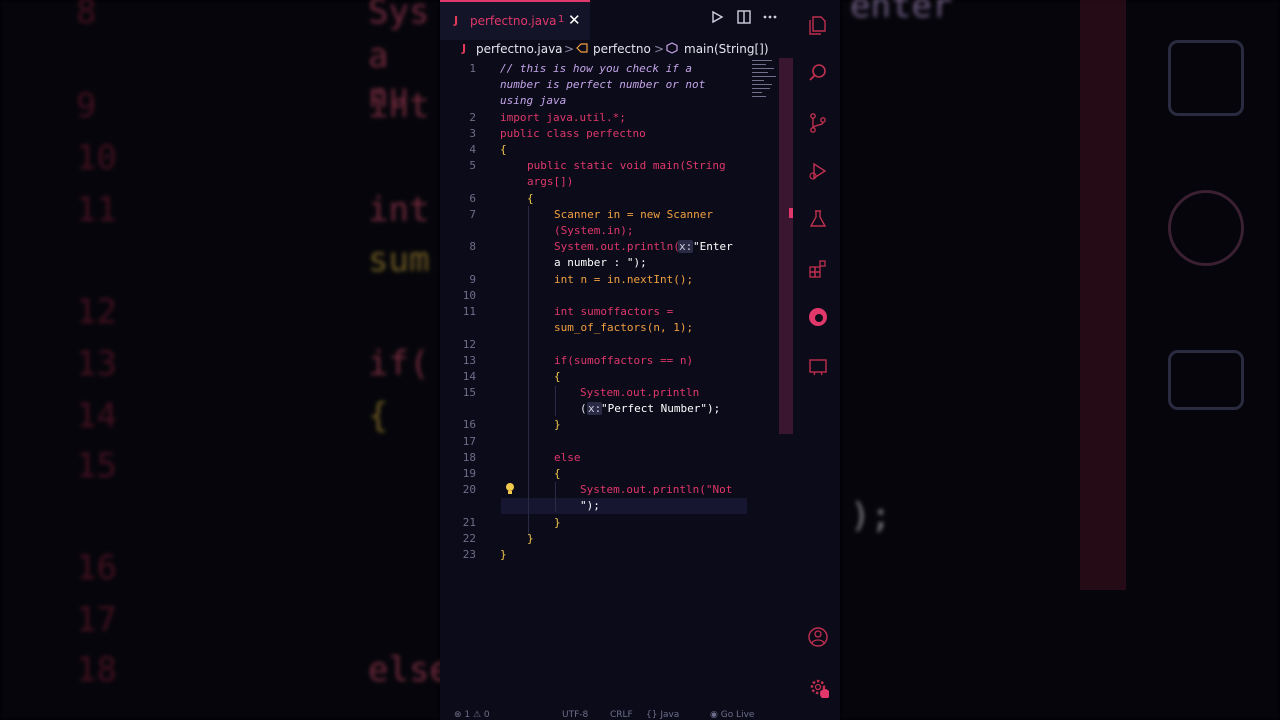  What do you see at coordinates (533, 100) in the screenshot?
I see `code-line: using java` at bounding box center [533, 100].